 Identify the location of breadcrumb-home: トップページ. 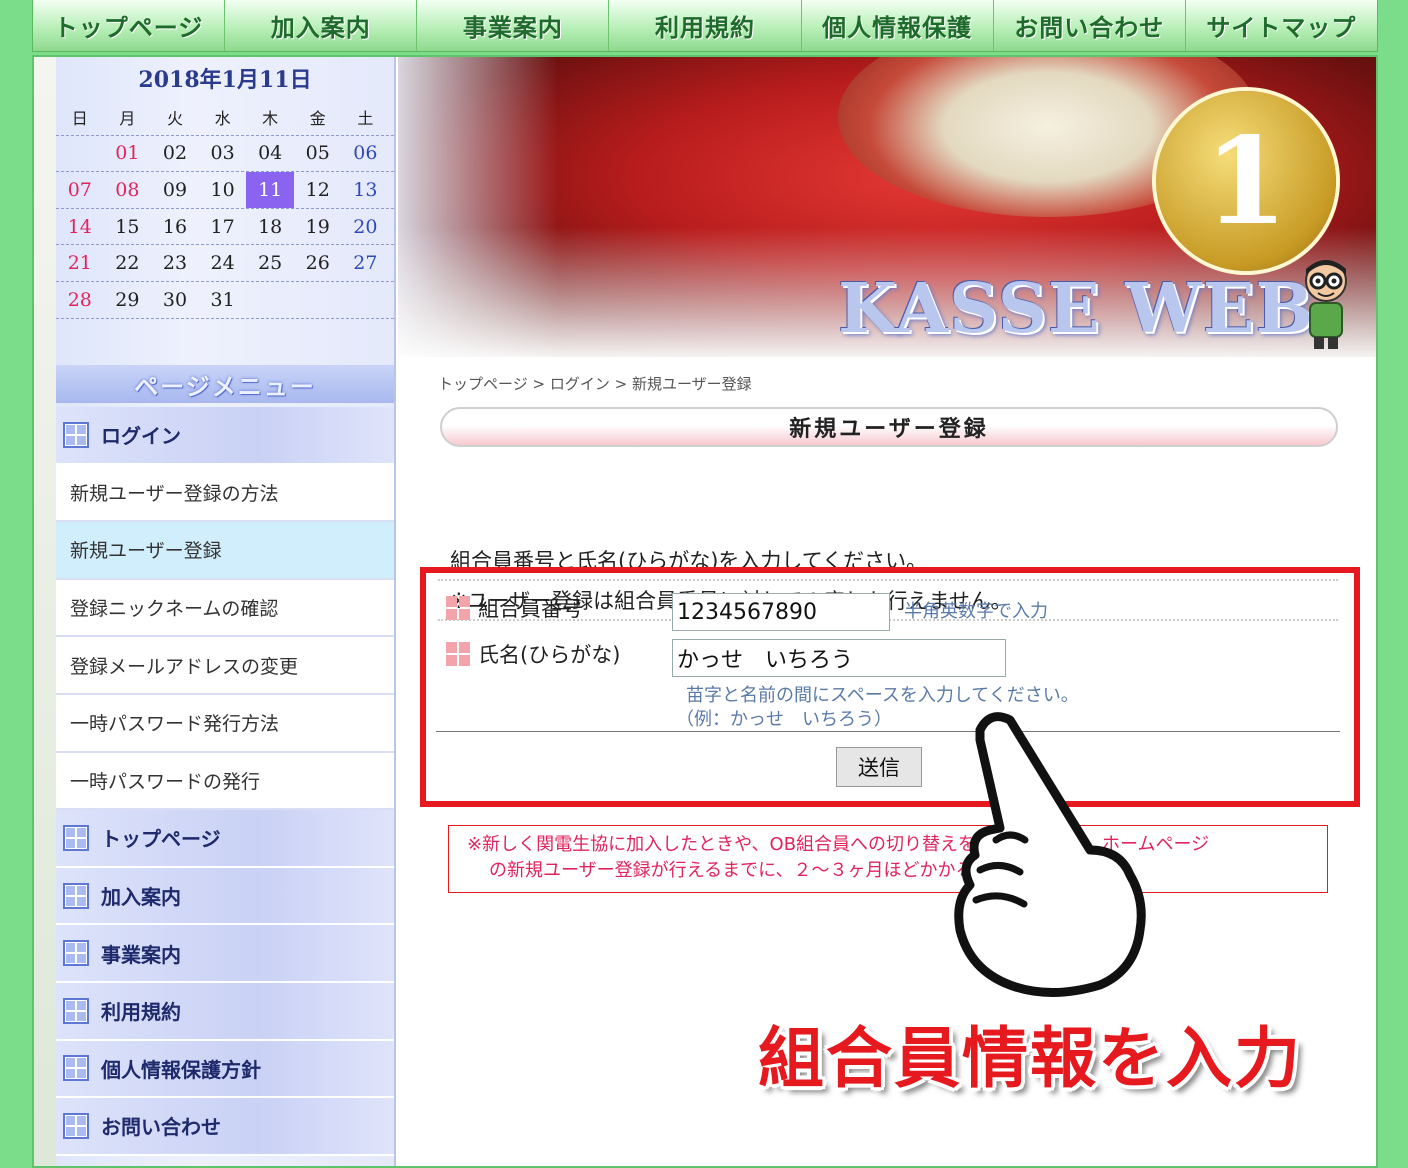
(483, 384).